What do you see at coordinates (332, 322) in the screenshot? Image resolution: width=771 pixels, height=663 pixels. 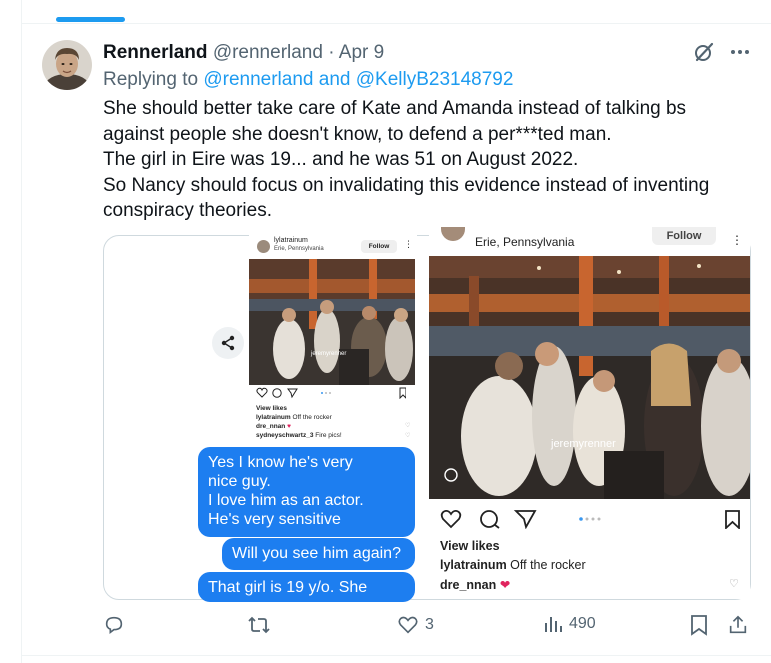 I see `bar-scene-photo-small: jeremyrenner` at bounding box center [332, 322].